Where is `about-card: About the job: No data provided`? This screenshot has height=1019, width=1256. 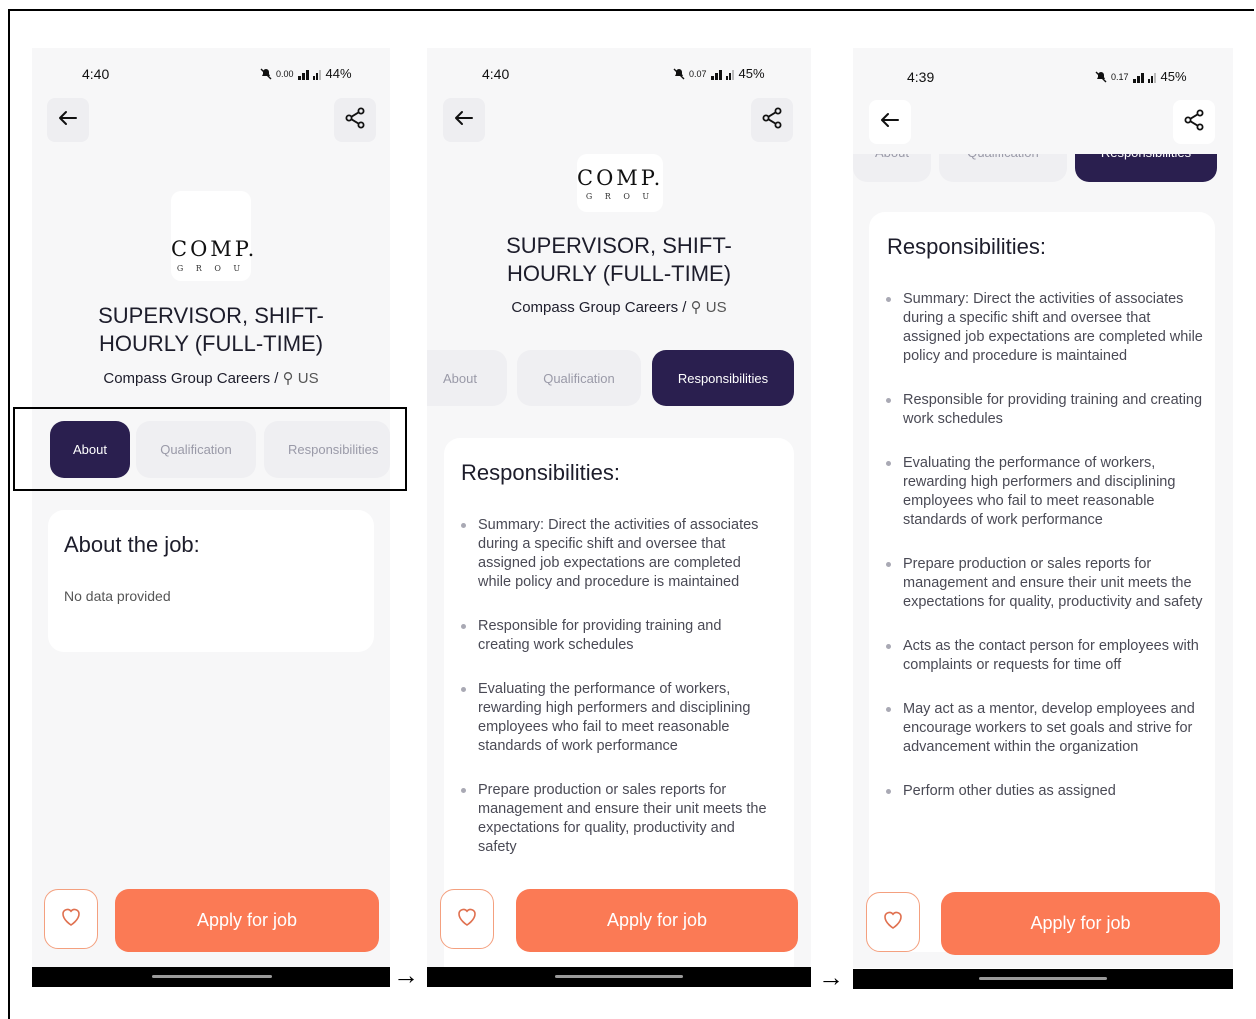 about-card: About the job: No data provided is located at coordinates (211, 581).